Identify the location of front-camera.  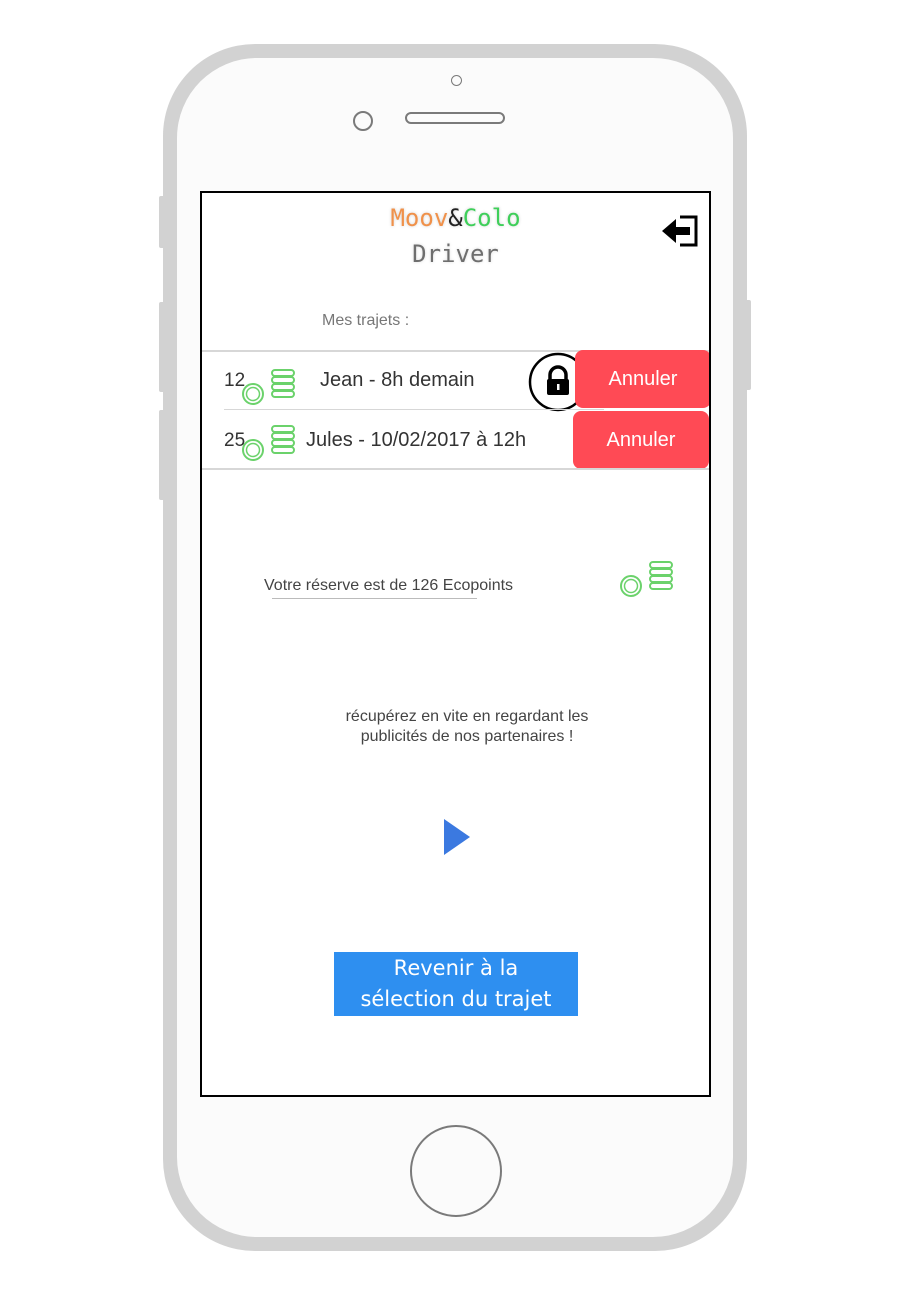
(363, 121).